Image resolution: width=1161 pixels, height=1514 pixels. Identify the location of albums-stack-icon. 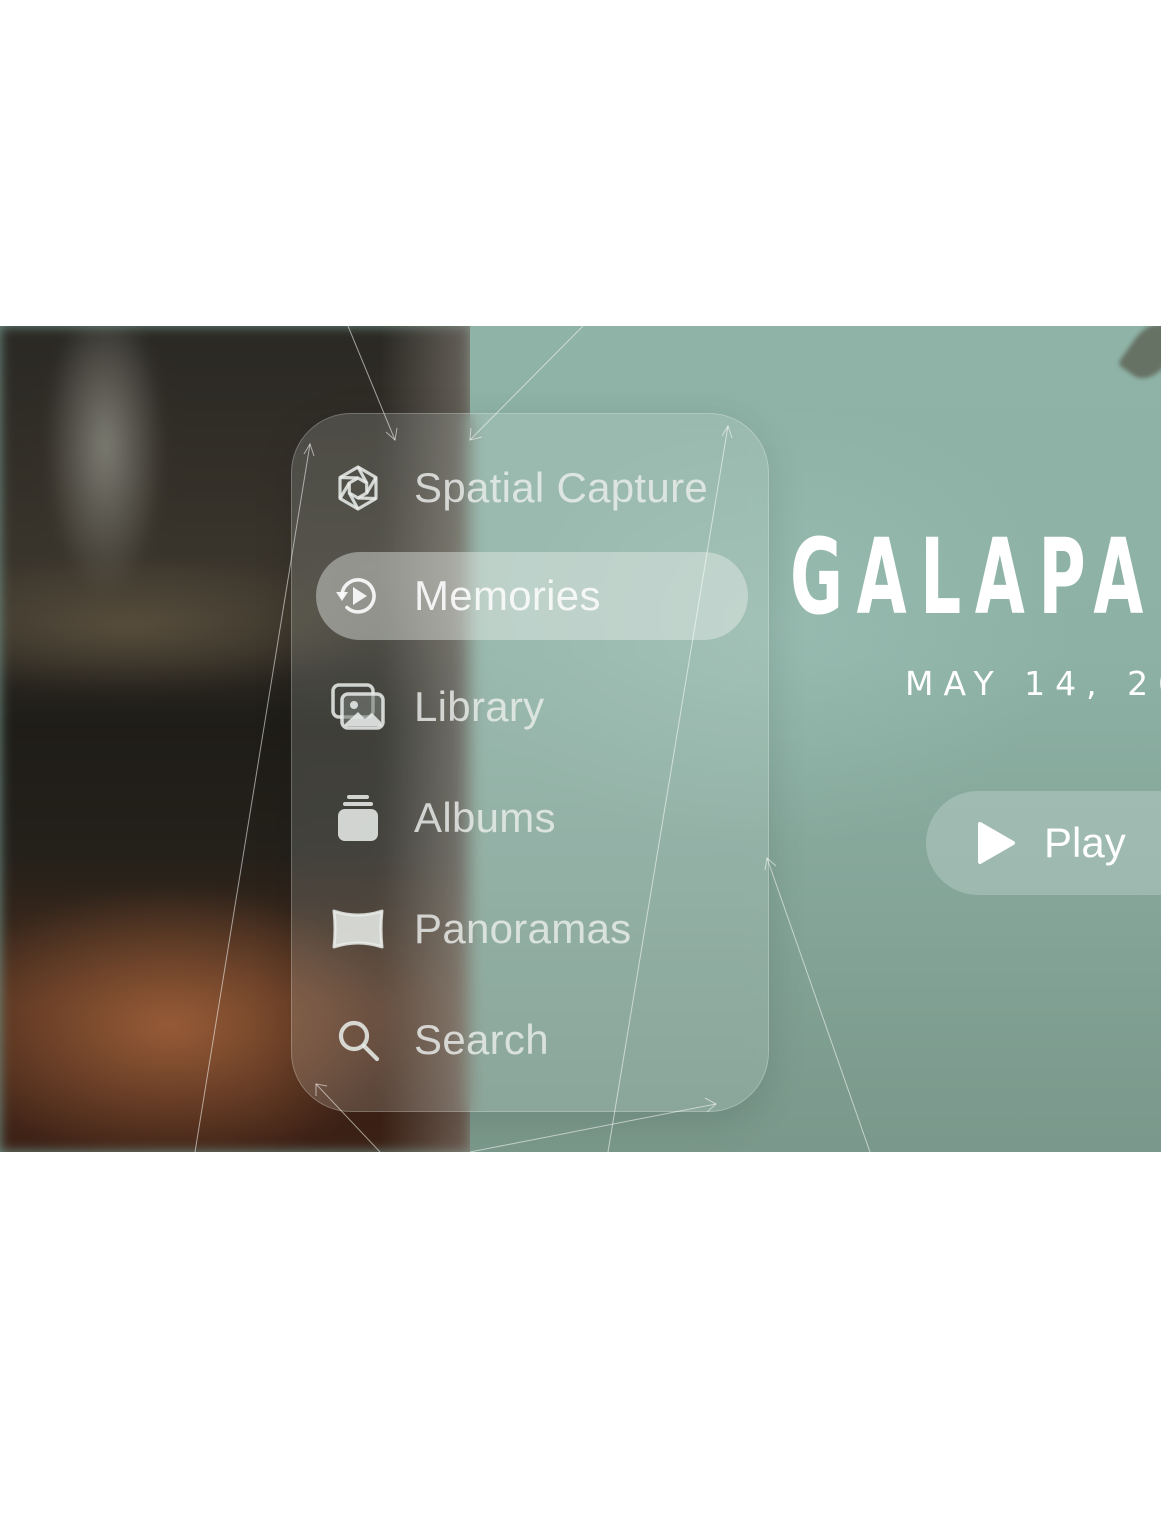
(358, 818).